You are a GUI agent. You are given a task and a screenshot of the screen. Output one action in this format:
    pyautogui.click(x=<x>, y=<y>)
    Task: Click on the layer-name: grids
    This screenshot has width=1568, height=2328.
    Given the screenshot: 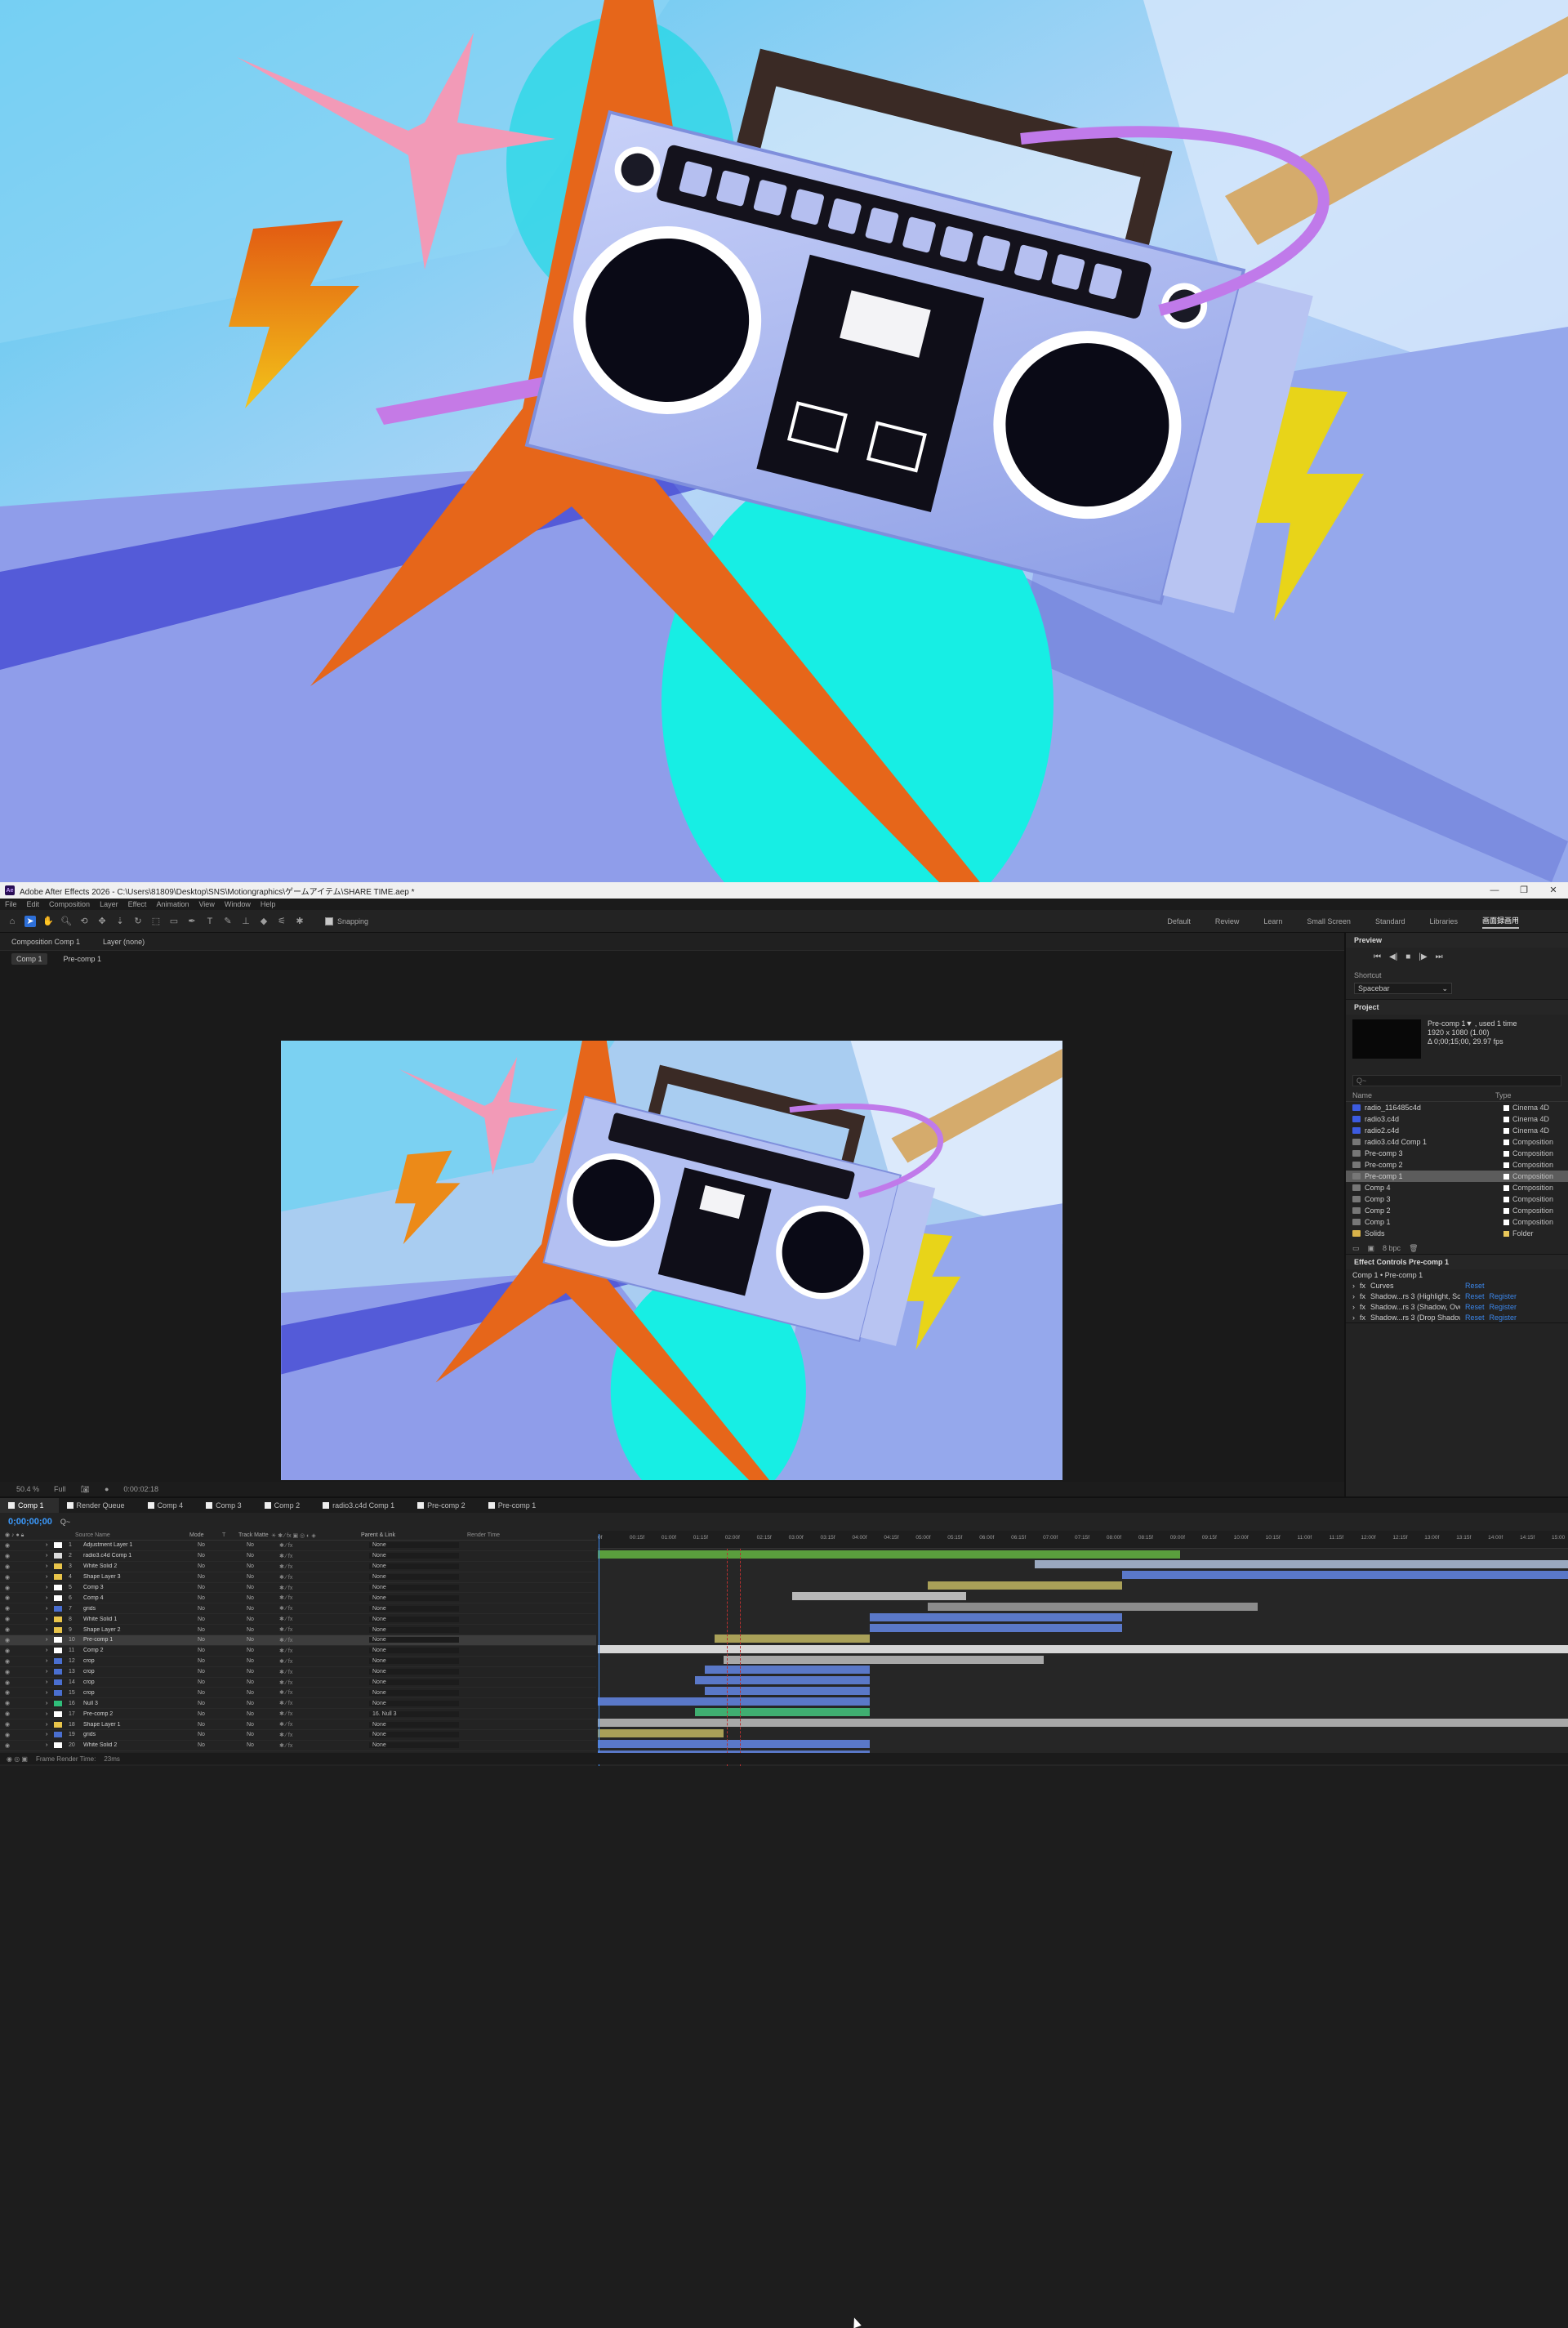 What is the action you would take?
    pyautogui.click(x=140, y=1609)
    